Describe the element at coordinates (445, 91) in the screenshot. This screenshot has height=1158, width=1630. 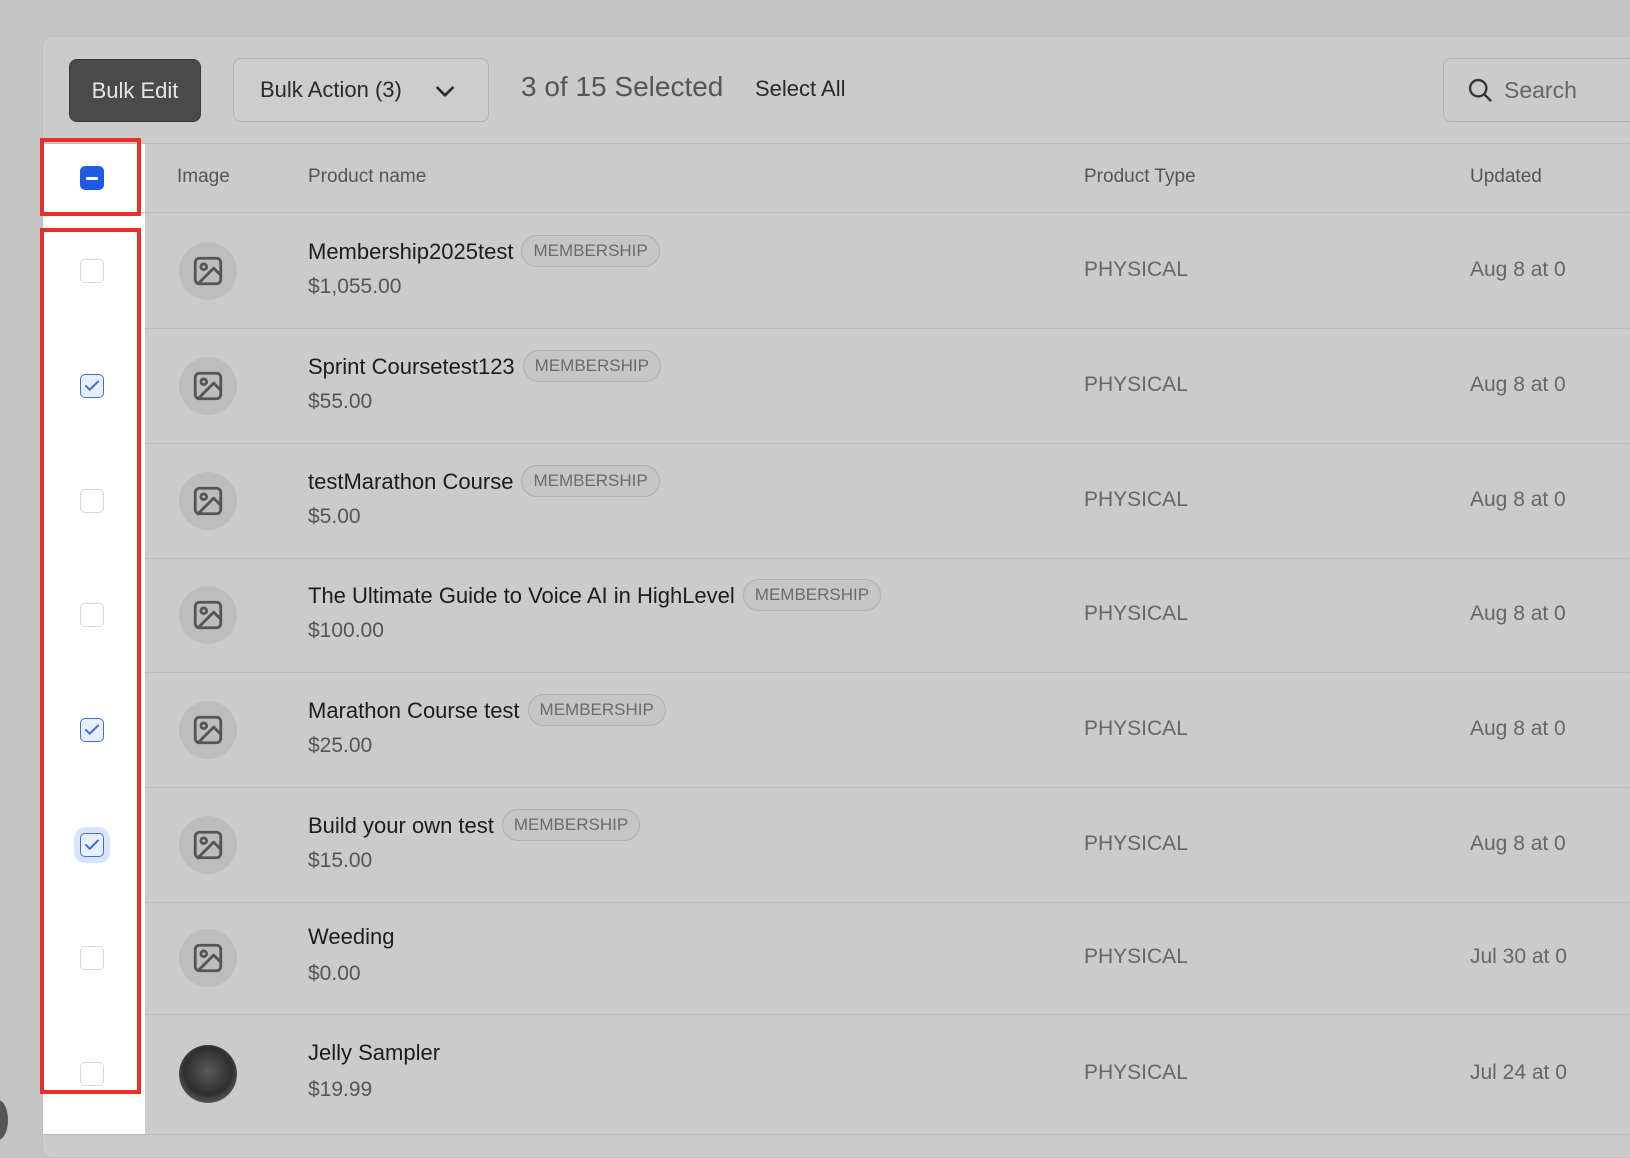
I see `chevron-down-icon` at that location.